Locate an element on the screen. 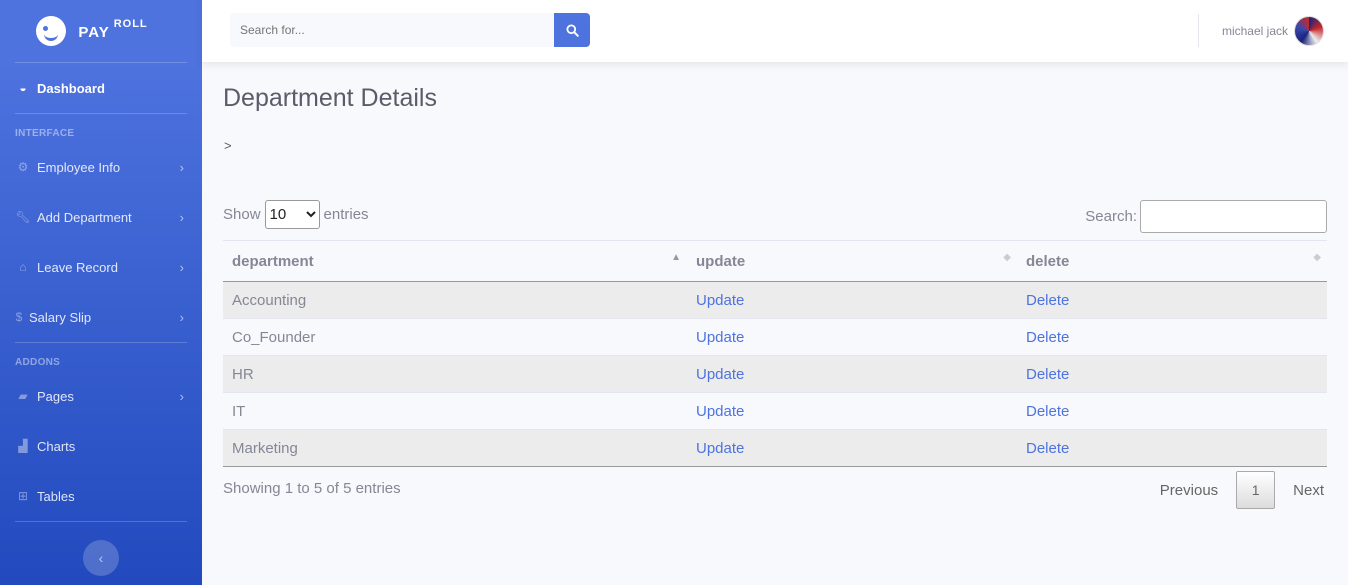 This screenshot has height=585, width=1348. entries-label: entries is located at coordinates (346, 214).